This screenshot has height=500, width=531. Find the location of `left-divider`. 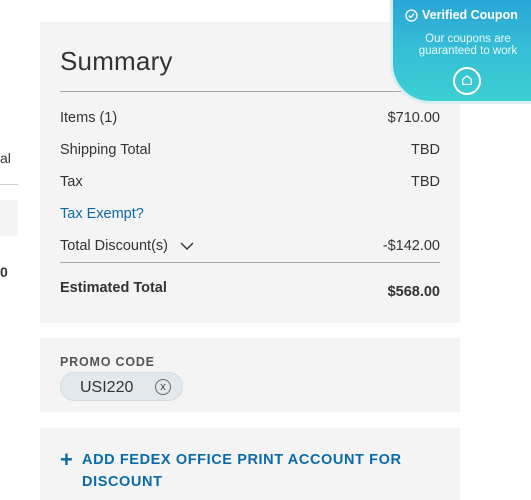

left-divider is located at coordinates (9, 184).